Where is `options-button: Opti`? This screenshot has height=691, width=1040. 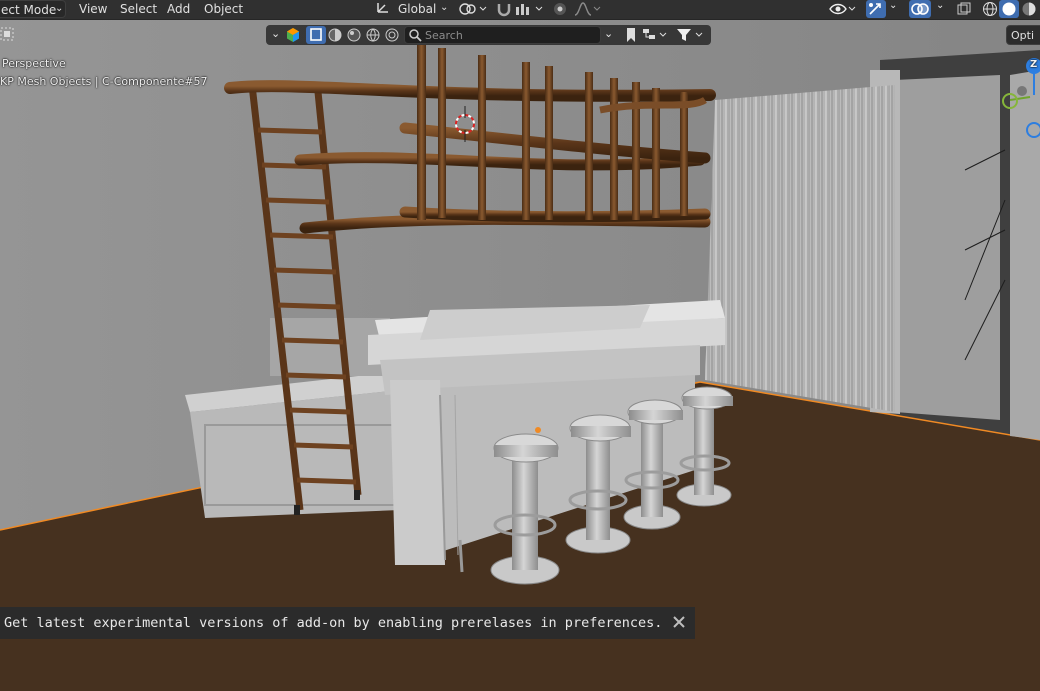
options-button: Opti is located at coordinates (1023, 35).